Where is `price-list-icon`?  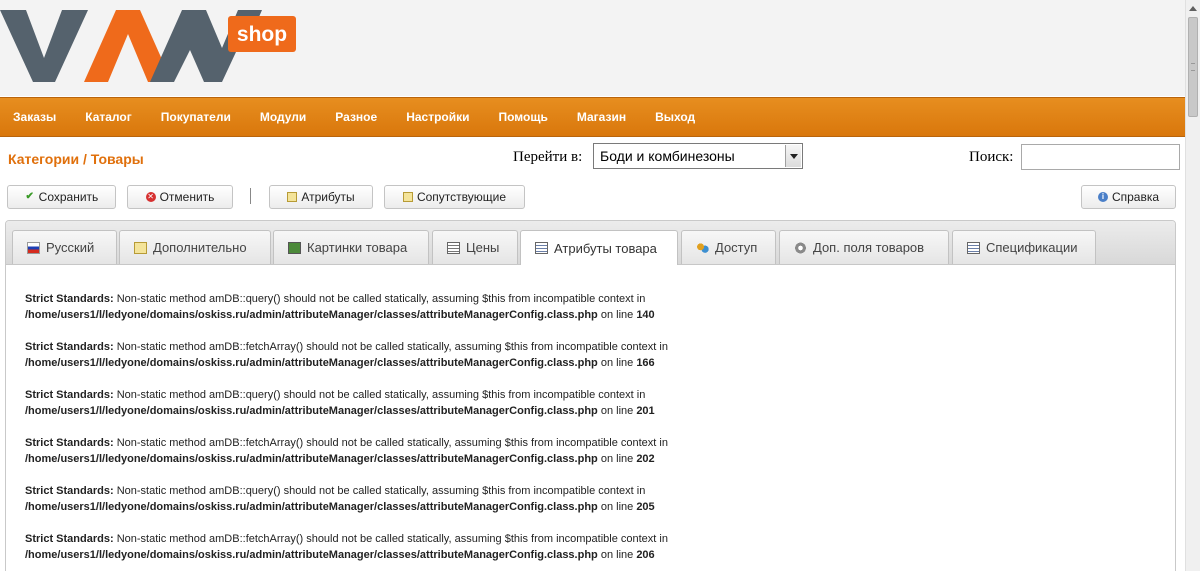
price-list-icon is located at coordinates (453, 247).